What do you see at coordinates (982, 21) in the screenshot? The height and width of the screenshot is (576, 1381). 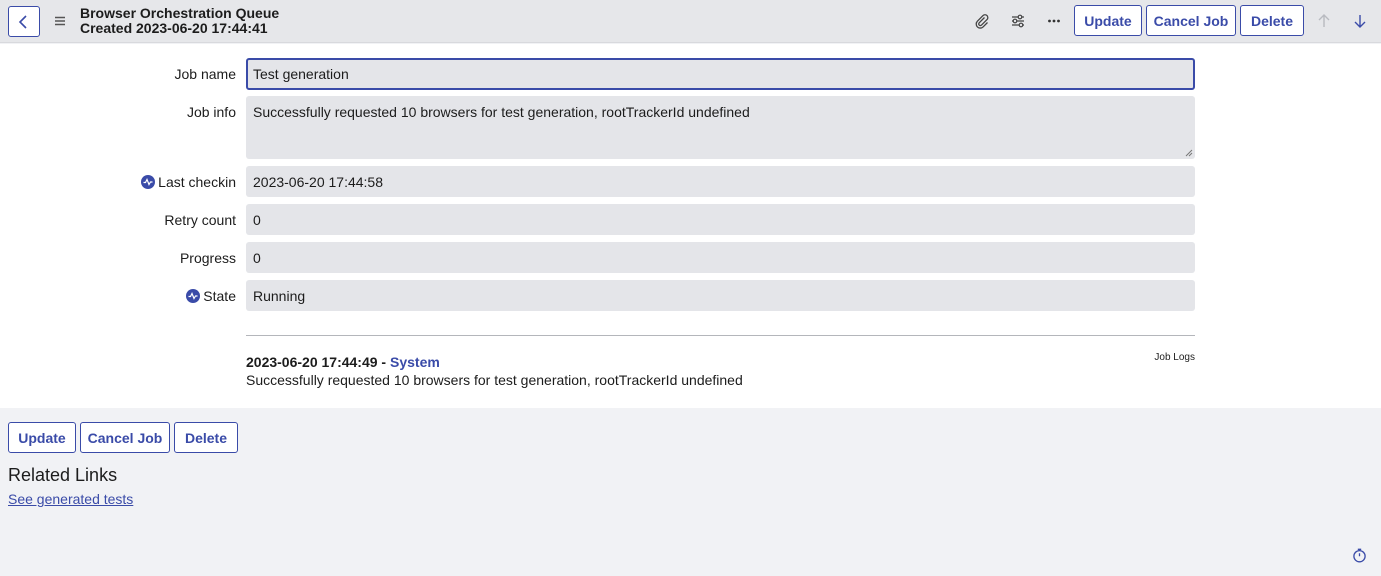 I see `paperclip-icon` at bounding box center [982, 21].